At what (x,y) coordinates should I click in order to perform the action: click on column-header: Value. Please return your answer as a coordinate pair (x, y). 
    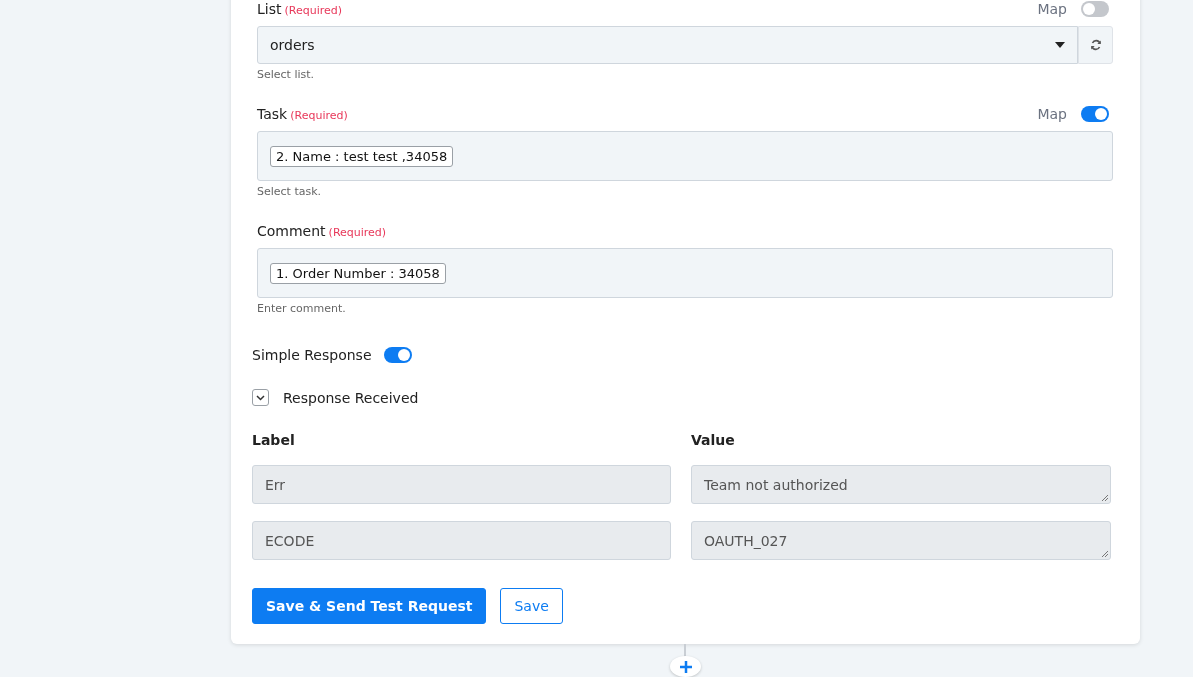
    Looking at the image, I should click on (713, 440).